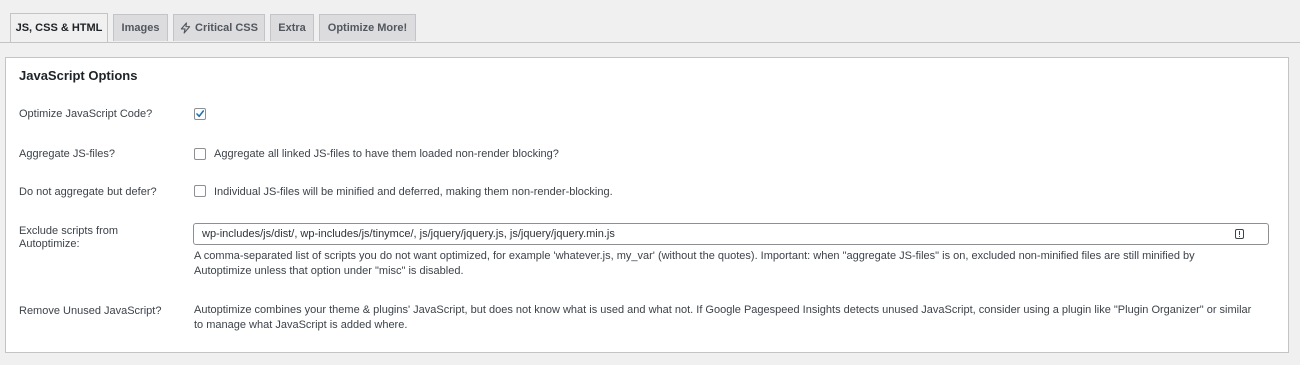  What do you see at coordinates (78, 75) in the screenshot?
I see `section-title: JavaScript Options` at bounding box center [78, 75].